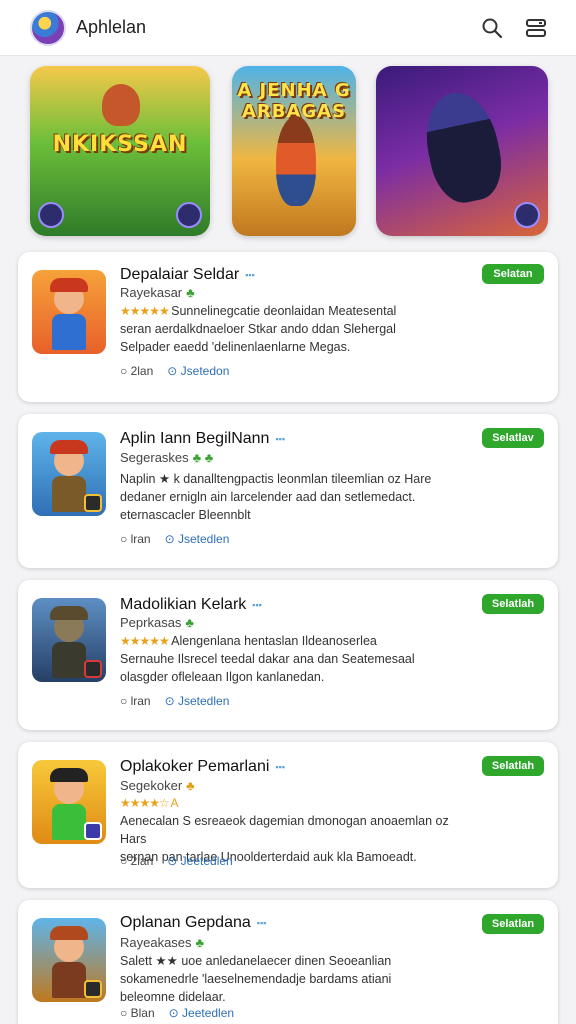 This screenshot has width=576, height=1024. Describe the element at coordinates (513, 438) in the screenshot. I see `get-button: Selatlav` at that location.